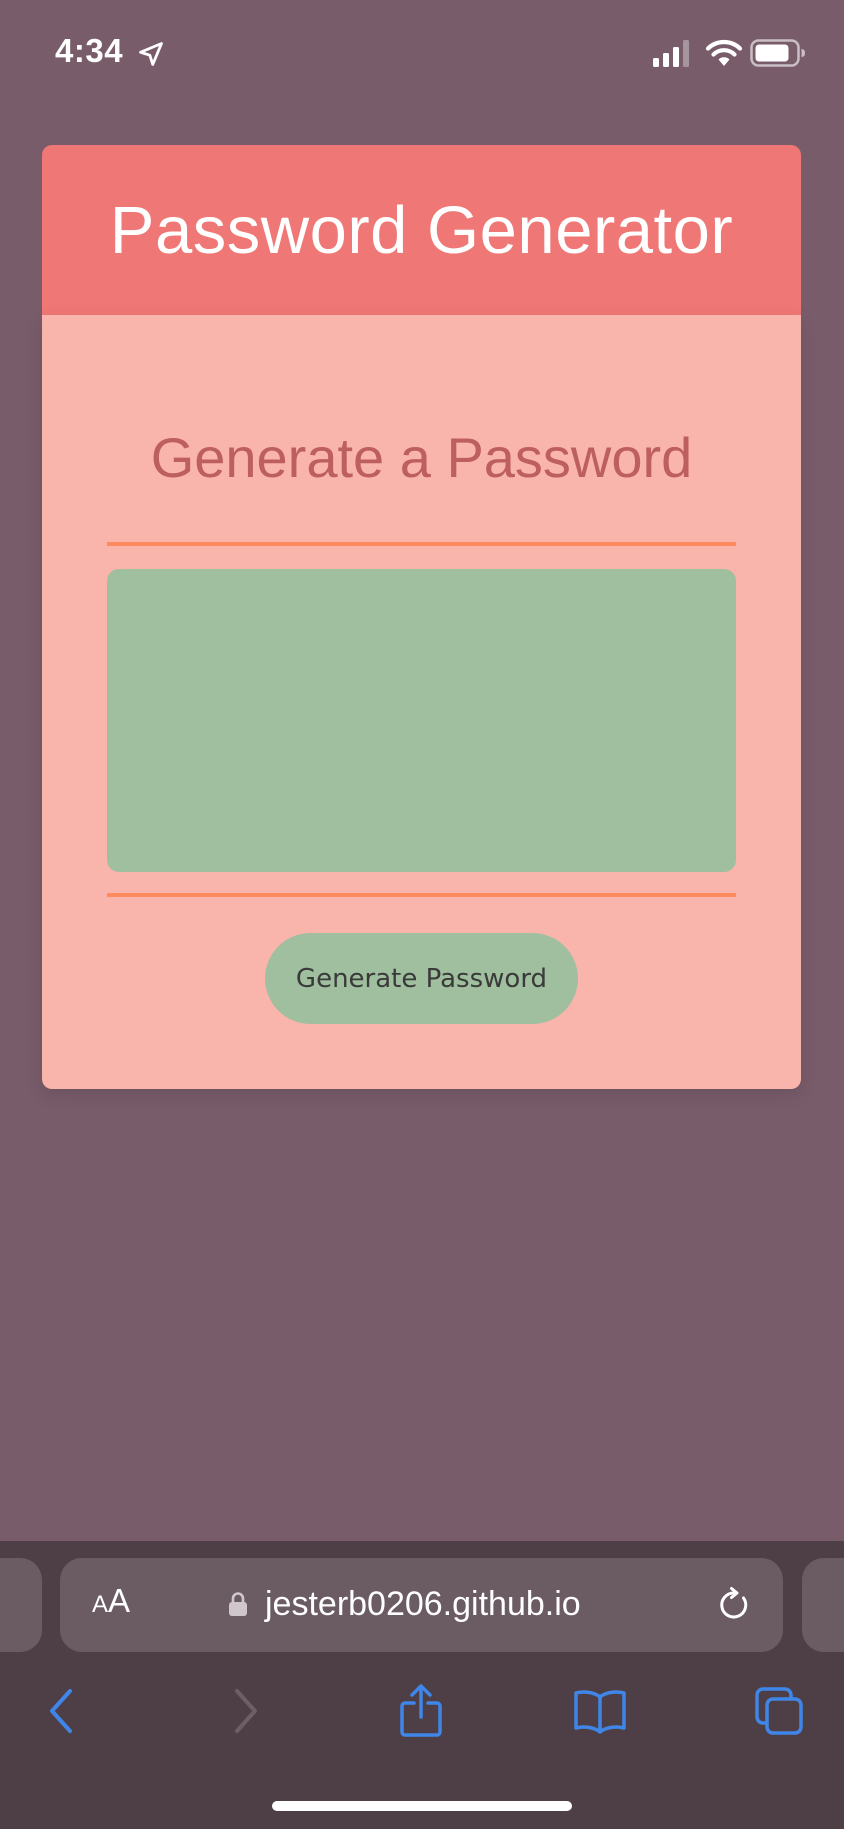 The image size is (844, 1829). I want to click on url-text: jesterb0206.github.io, so click(423, 1604).